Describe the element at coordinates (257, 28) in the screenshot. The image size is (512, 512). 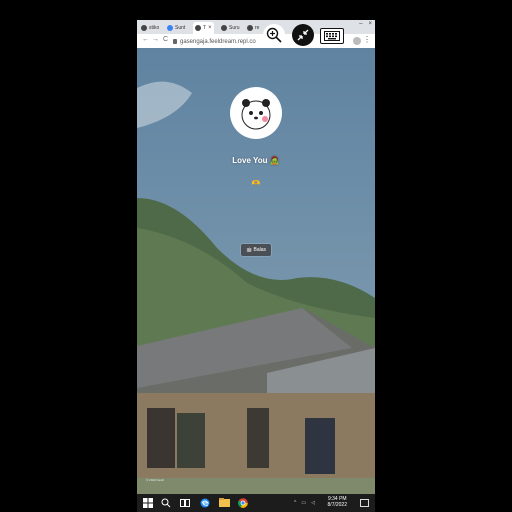
I see `tab-label: re` at that location.